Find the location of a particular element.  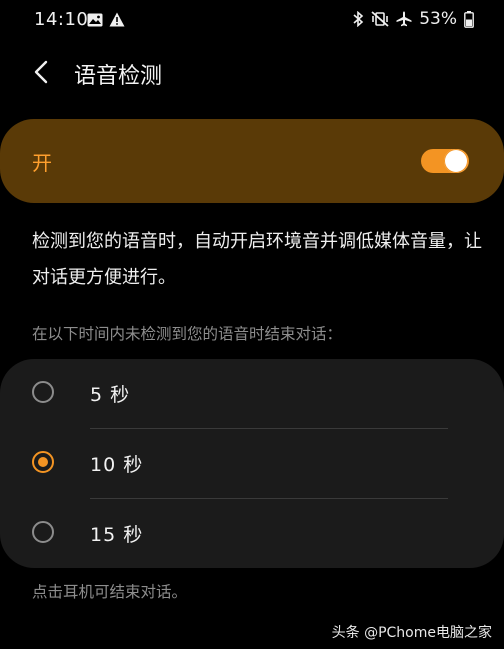

radio-button-selected is located at coordinates (43, 462).